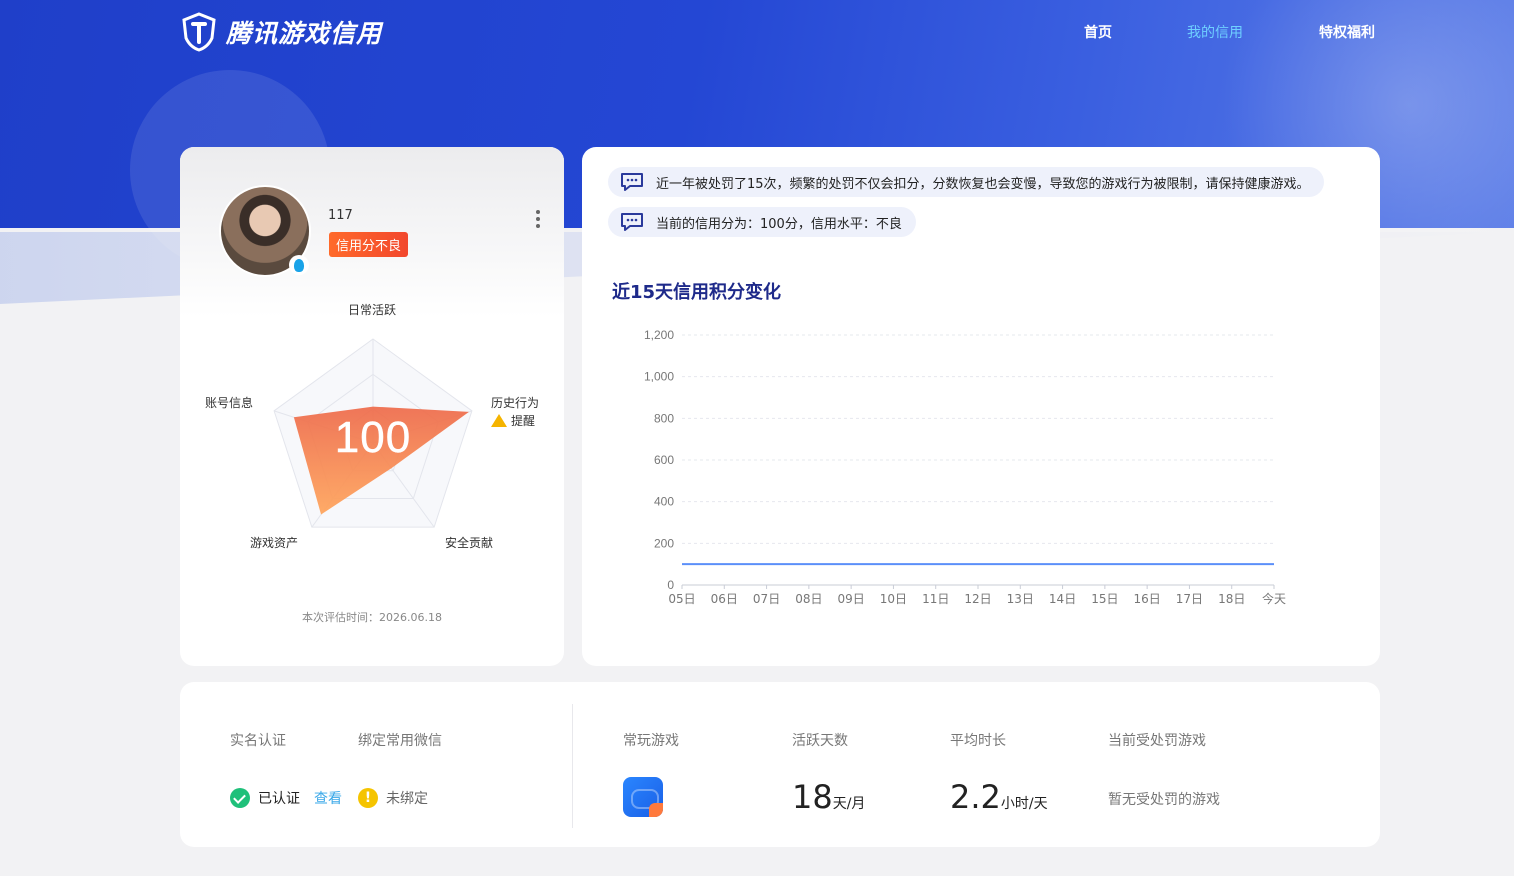 This screenshot has width=1514, height=876. Describe the element at coordinates (664, 460) in the screenshot. I see `y-tick-label: 600` at that location.